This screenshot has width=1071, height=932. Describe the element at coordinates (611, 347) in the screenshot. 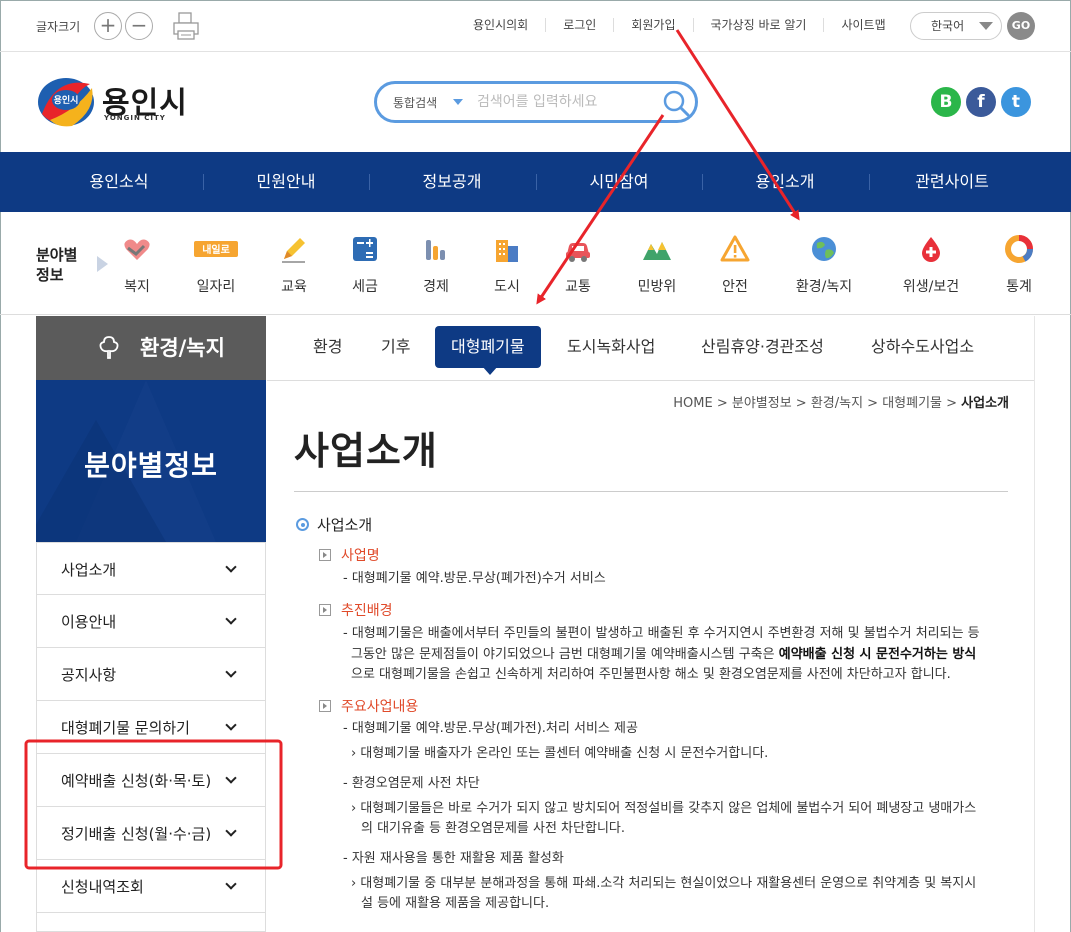

I see `tab-urban-greening: 도시녹화사업` at that location.